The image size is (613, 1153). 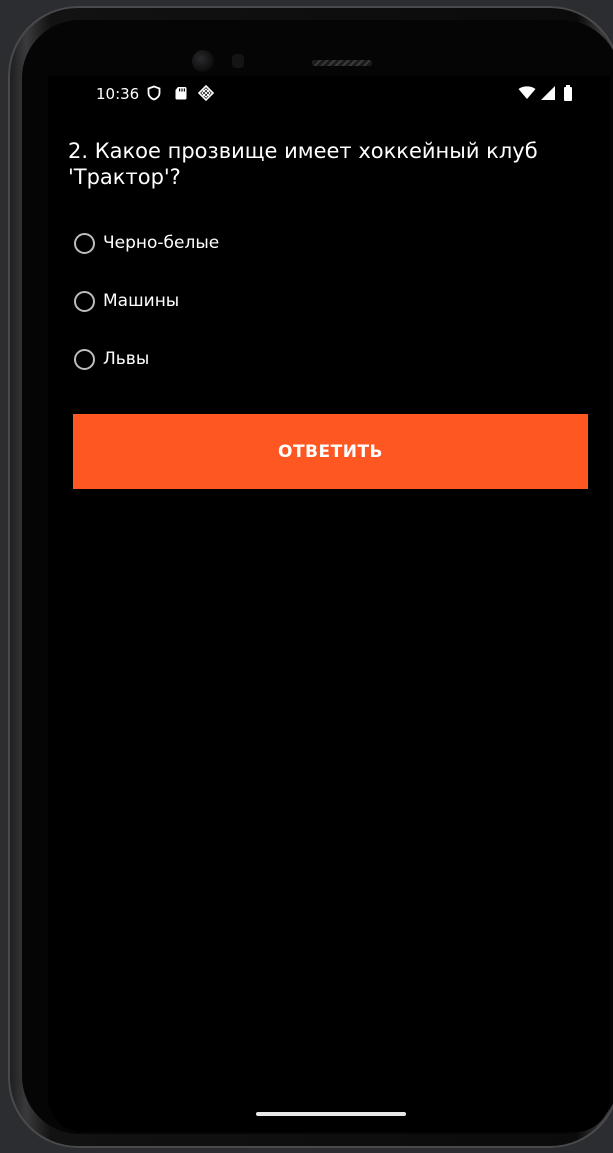 I want to click on wifi-icon, so click(x=527, y=93).